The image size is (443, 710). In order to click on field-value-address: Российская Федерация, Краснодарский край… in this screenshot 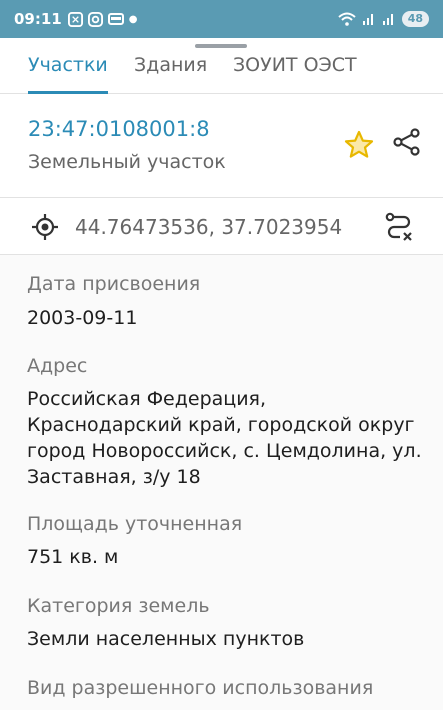, I will do `click(224, 438)`.